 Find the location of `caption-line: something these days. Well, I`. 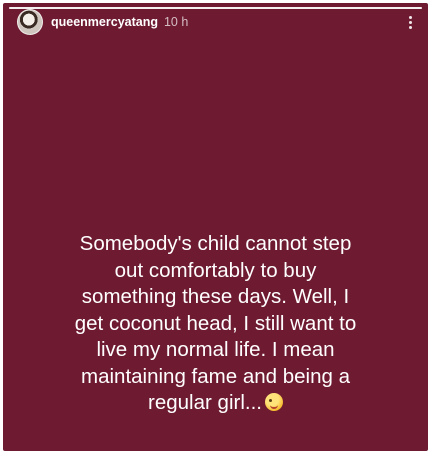

caption-line: something these days. Well, I is located at coordinates (215, 296).